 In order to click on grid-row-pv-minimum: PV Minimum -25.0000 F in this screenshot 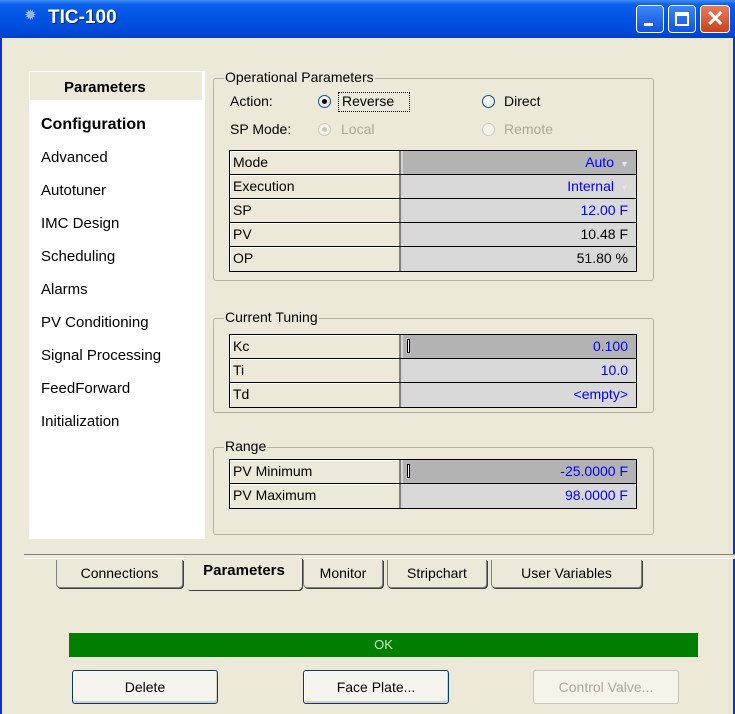, I will do `click(433, 472)`.